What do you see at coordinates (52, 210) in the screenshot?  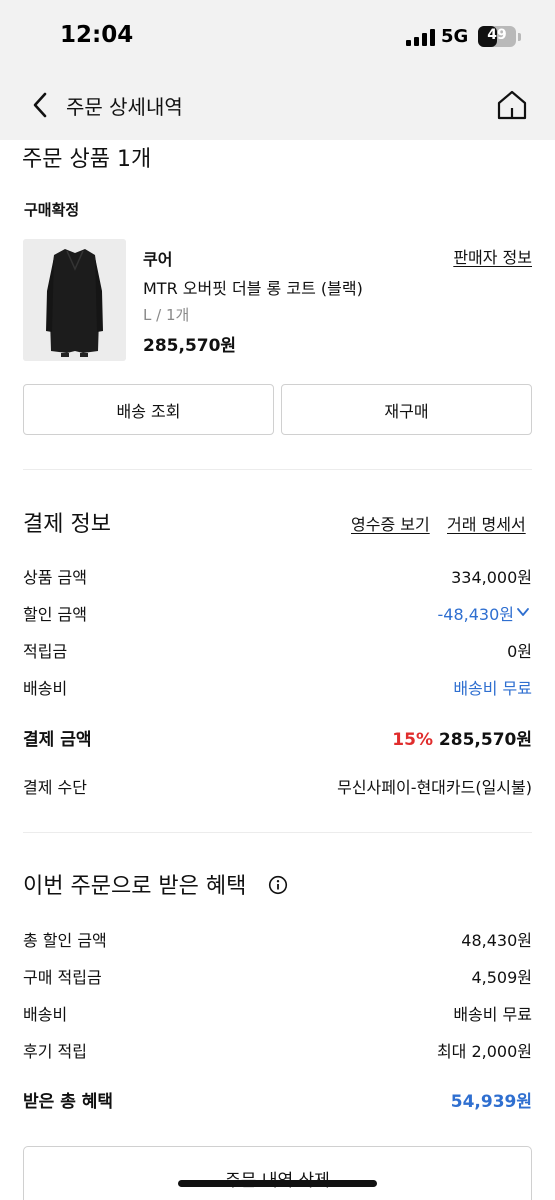 I see `order-status: 구매확정` at bounding box center [52, 210].